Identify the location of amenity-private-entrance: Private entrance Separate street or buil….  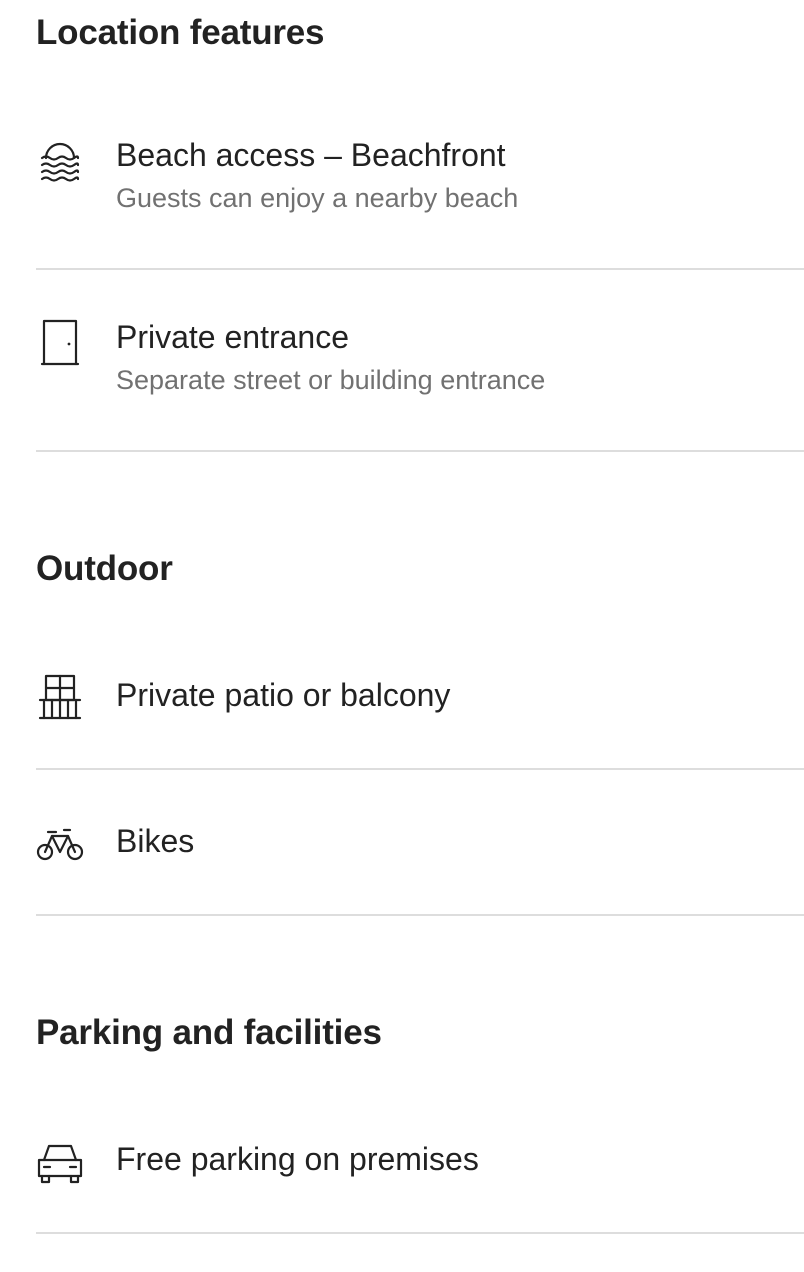
(420, 361).